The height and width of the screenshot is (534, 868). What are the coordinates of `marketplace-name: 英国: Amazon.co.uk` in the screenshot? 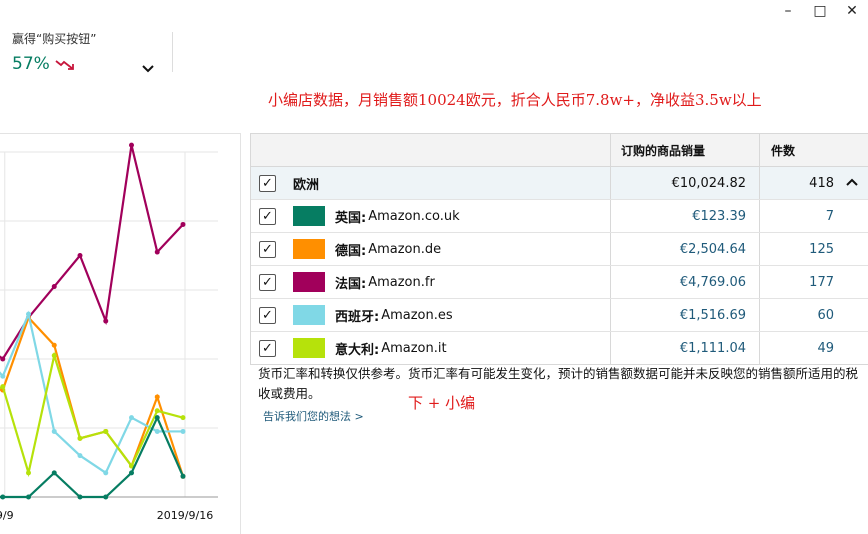 It's located at (397, 216).